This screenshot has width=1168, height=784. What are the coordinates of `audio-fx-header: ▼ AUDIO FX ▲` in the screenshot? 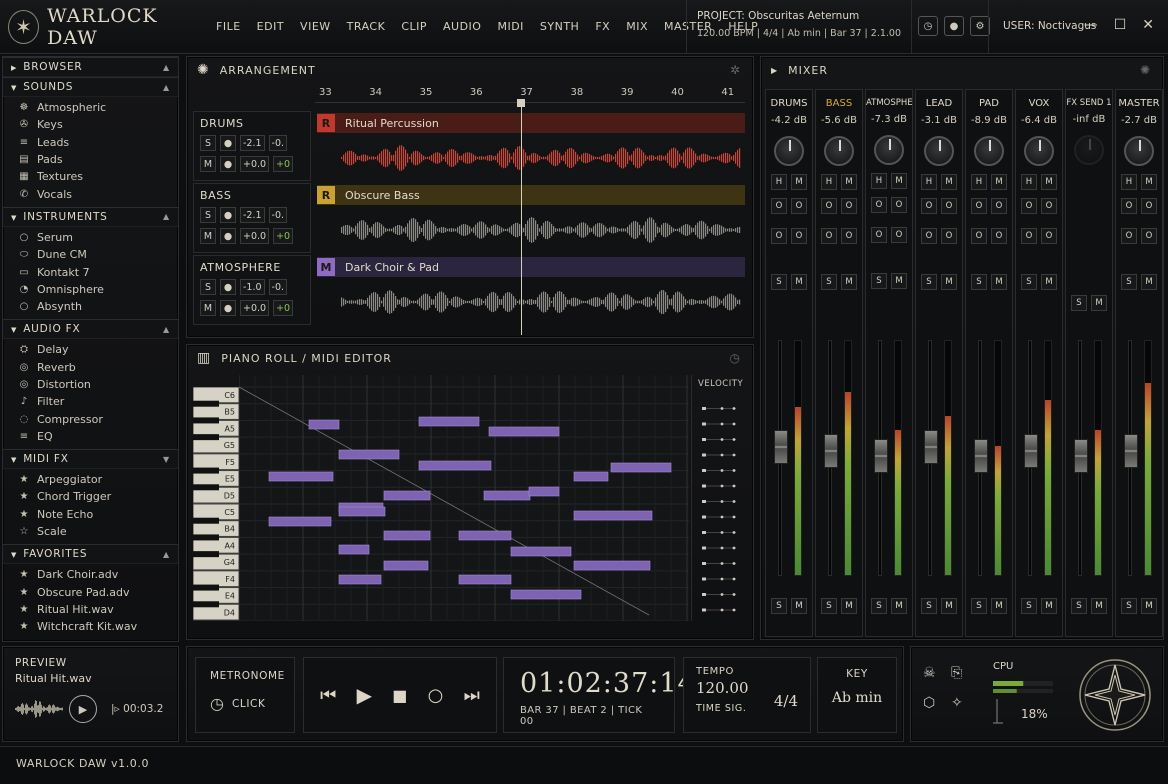 It's located at (90, 329).